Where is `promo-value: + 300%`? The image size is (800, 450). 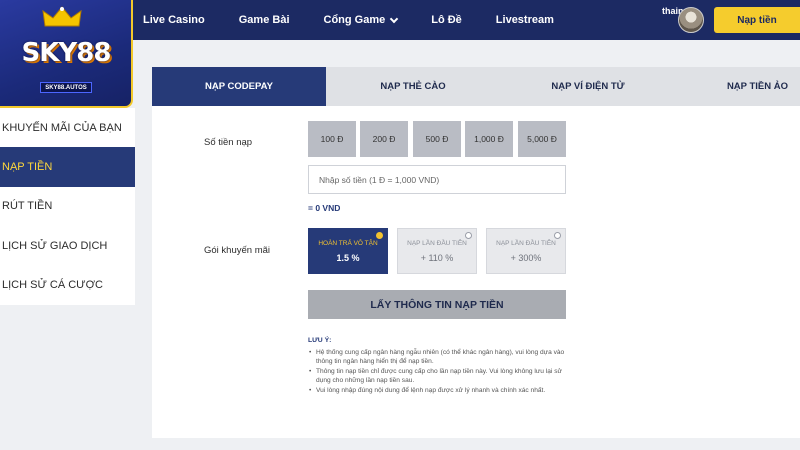 promo-value: + 300% is located at coordinates (526, 257).